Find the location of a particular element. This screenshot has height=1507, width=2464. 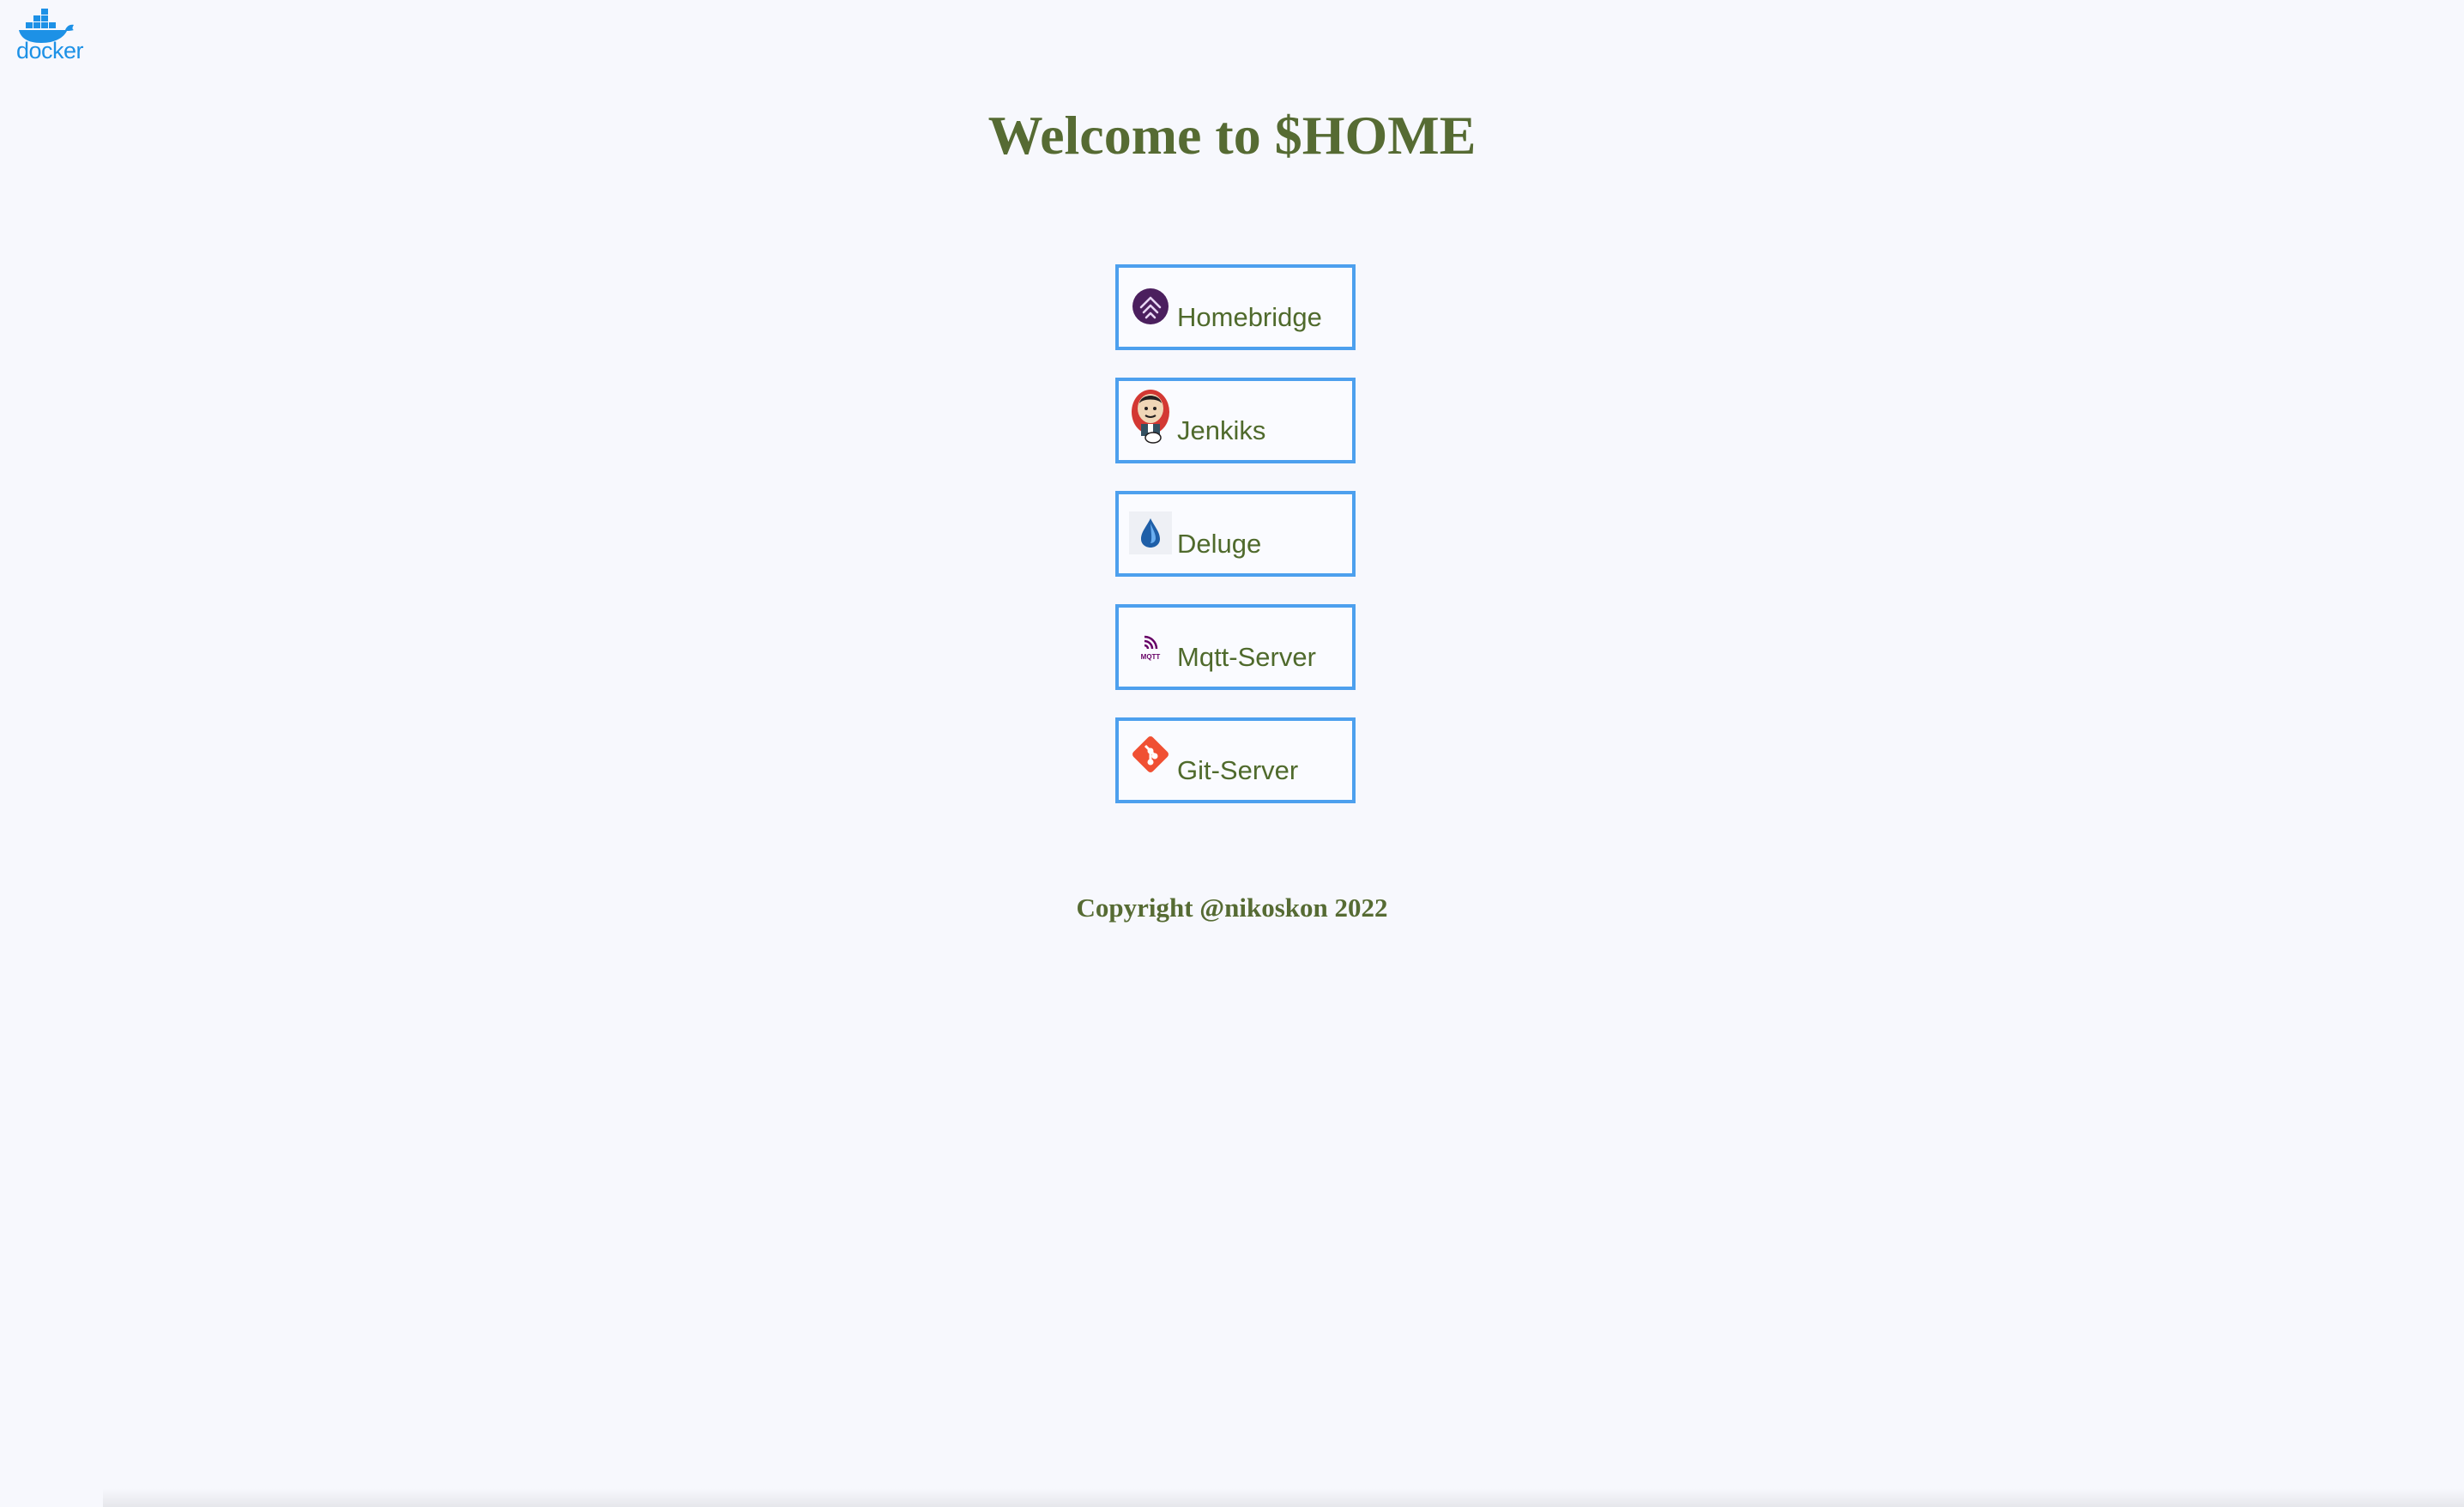

page-title: Welcome to $HOME is located at coordinates (1232, 135).